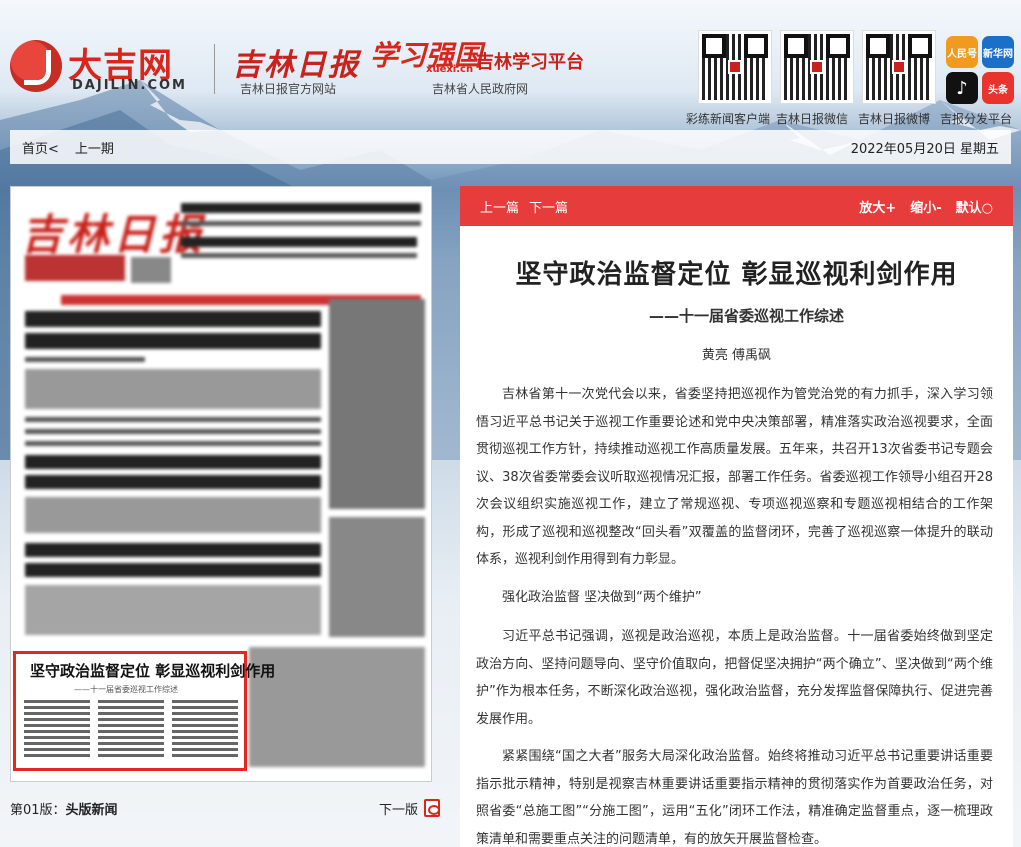  What do you see at coordinates (602, 597) in the screenshot?
I see `article-section-heading: 强化政治监督 坚决做到“两个维护”` at bounding box center [602, 597].